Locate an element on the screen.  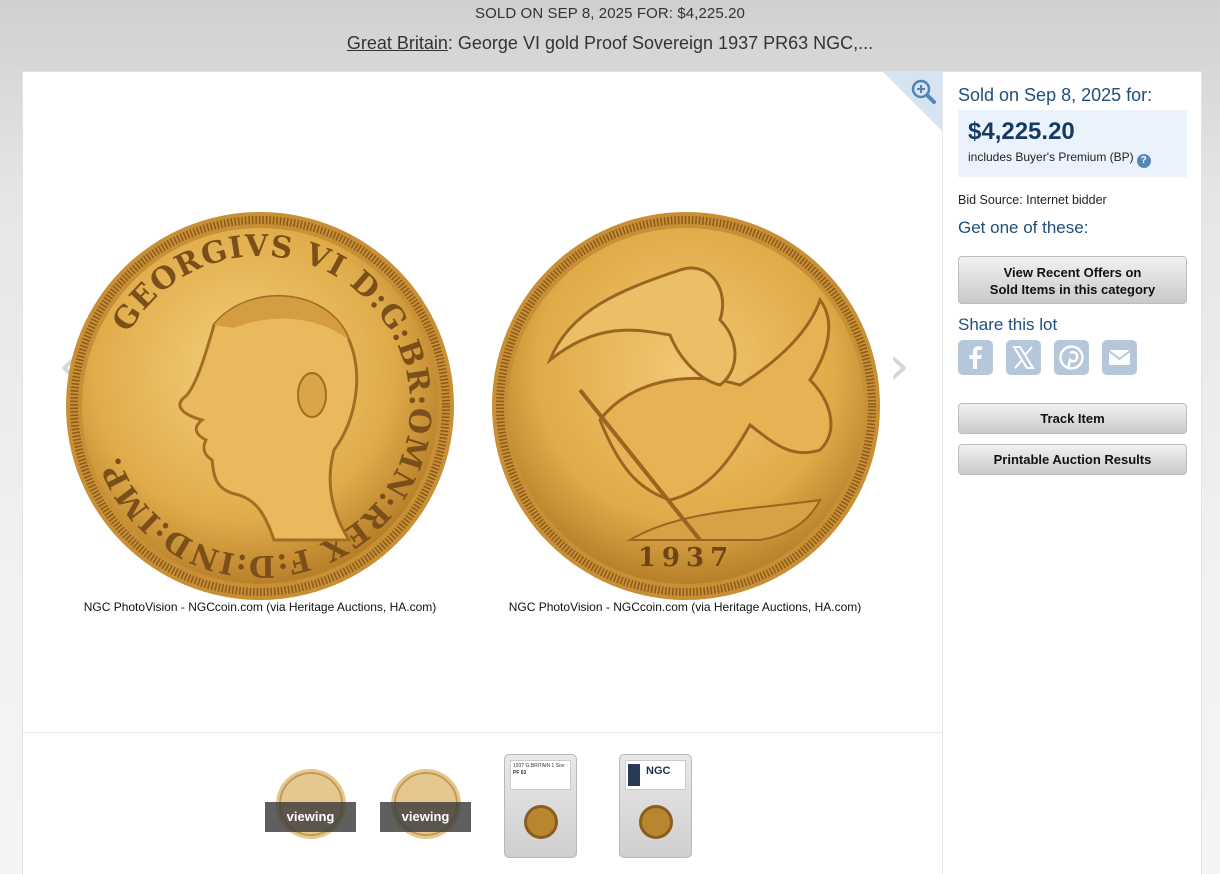
thumbnail-obverse: viewing is located at coordinates (310, 804).